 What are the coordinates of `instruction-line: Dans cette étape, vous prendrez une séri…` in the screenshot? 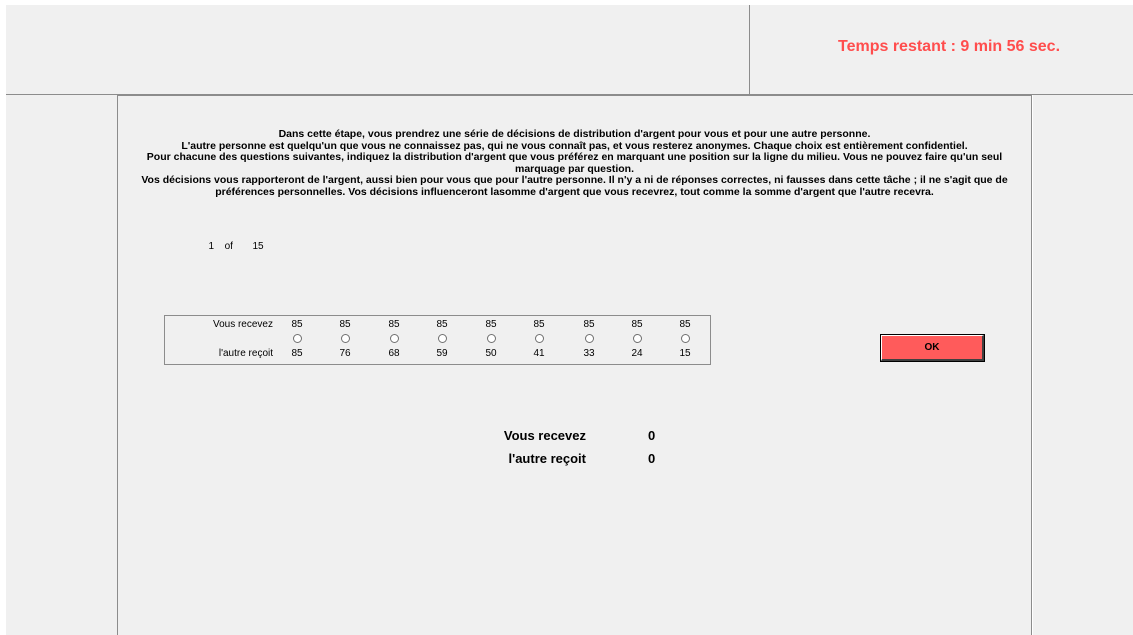 It's located at (574, 134).